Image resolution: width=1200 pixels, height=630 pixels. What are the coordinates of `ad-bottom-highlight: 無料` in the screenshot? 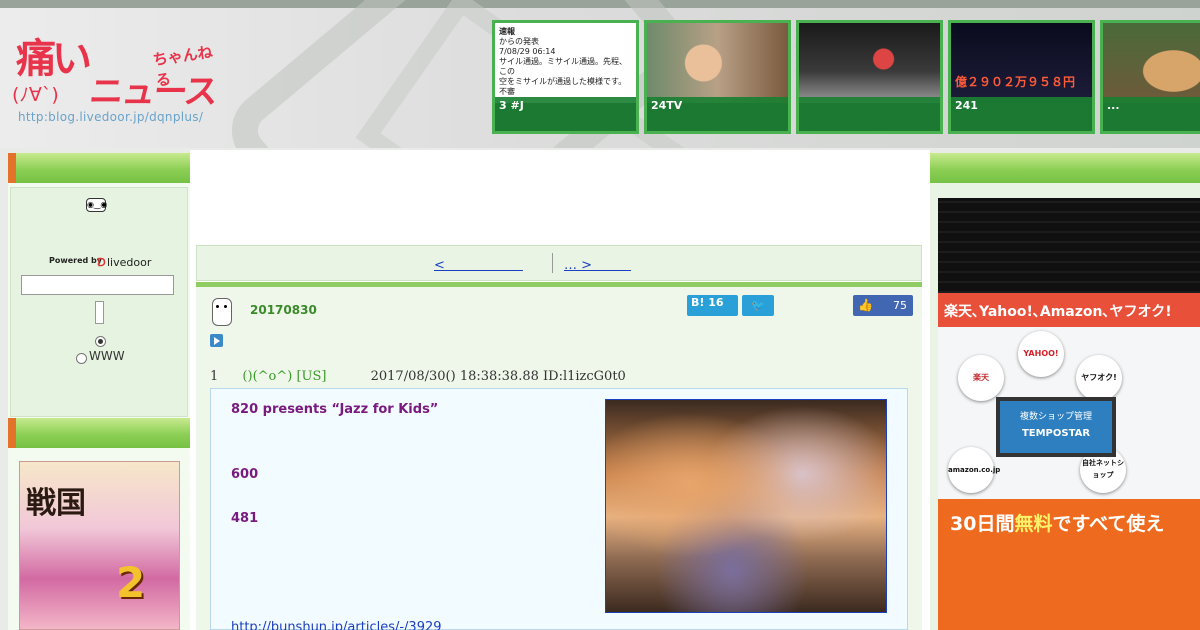 It's located at (1033, 524).